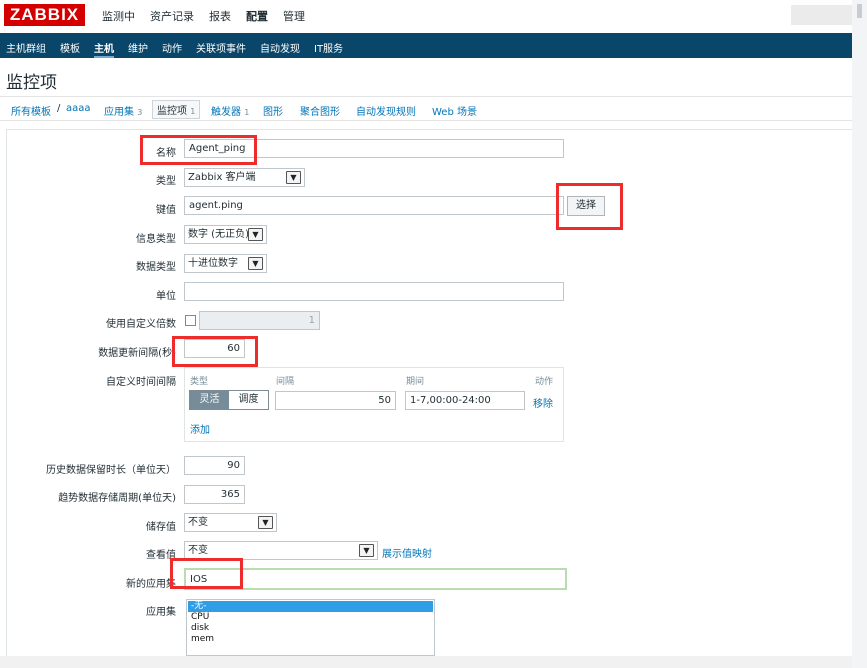 This screenshot has width=867, height=668. What do you see at coordinates (215, 351) in the screenshot?
I see `highlight-box-interval` at bounding box center [215, 351].